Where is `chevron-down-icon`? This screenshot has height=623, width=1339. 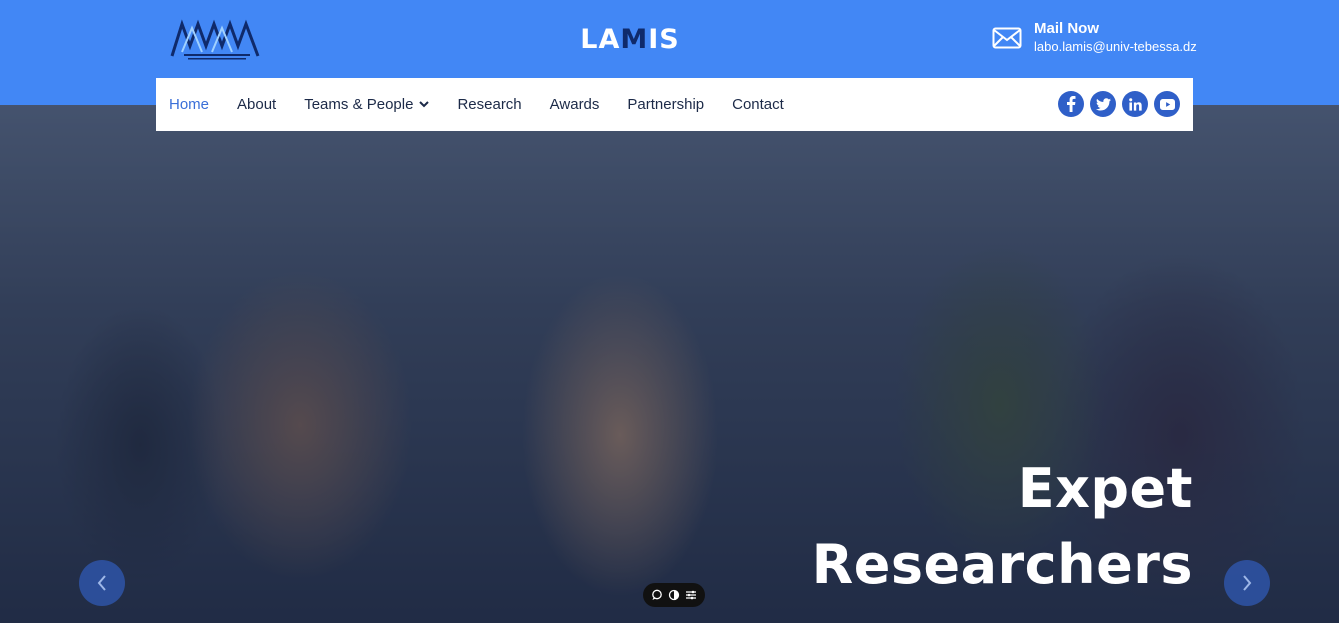 chevron-down-icon is located at coordinates (424, 104).